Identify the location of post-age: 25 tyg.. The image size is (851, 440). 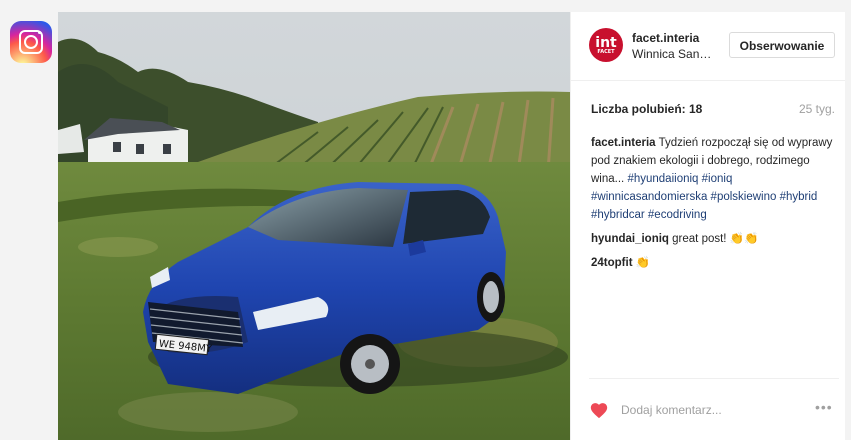
(817, 109).